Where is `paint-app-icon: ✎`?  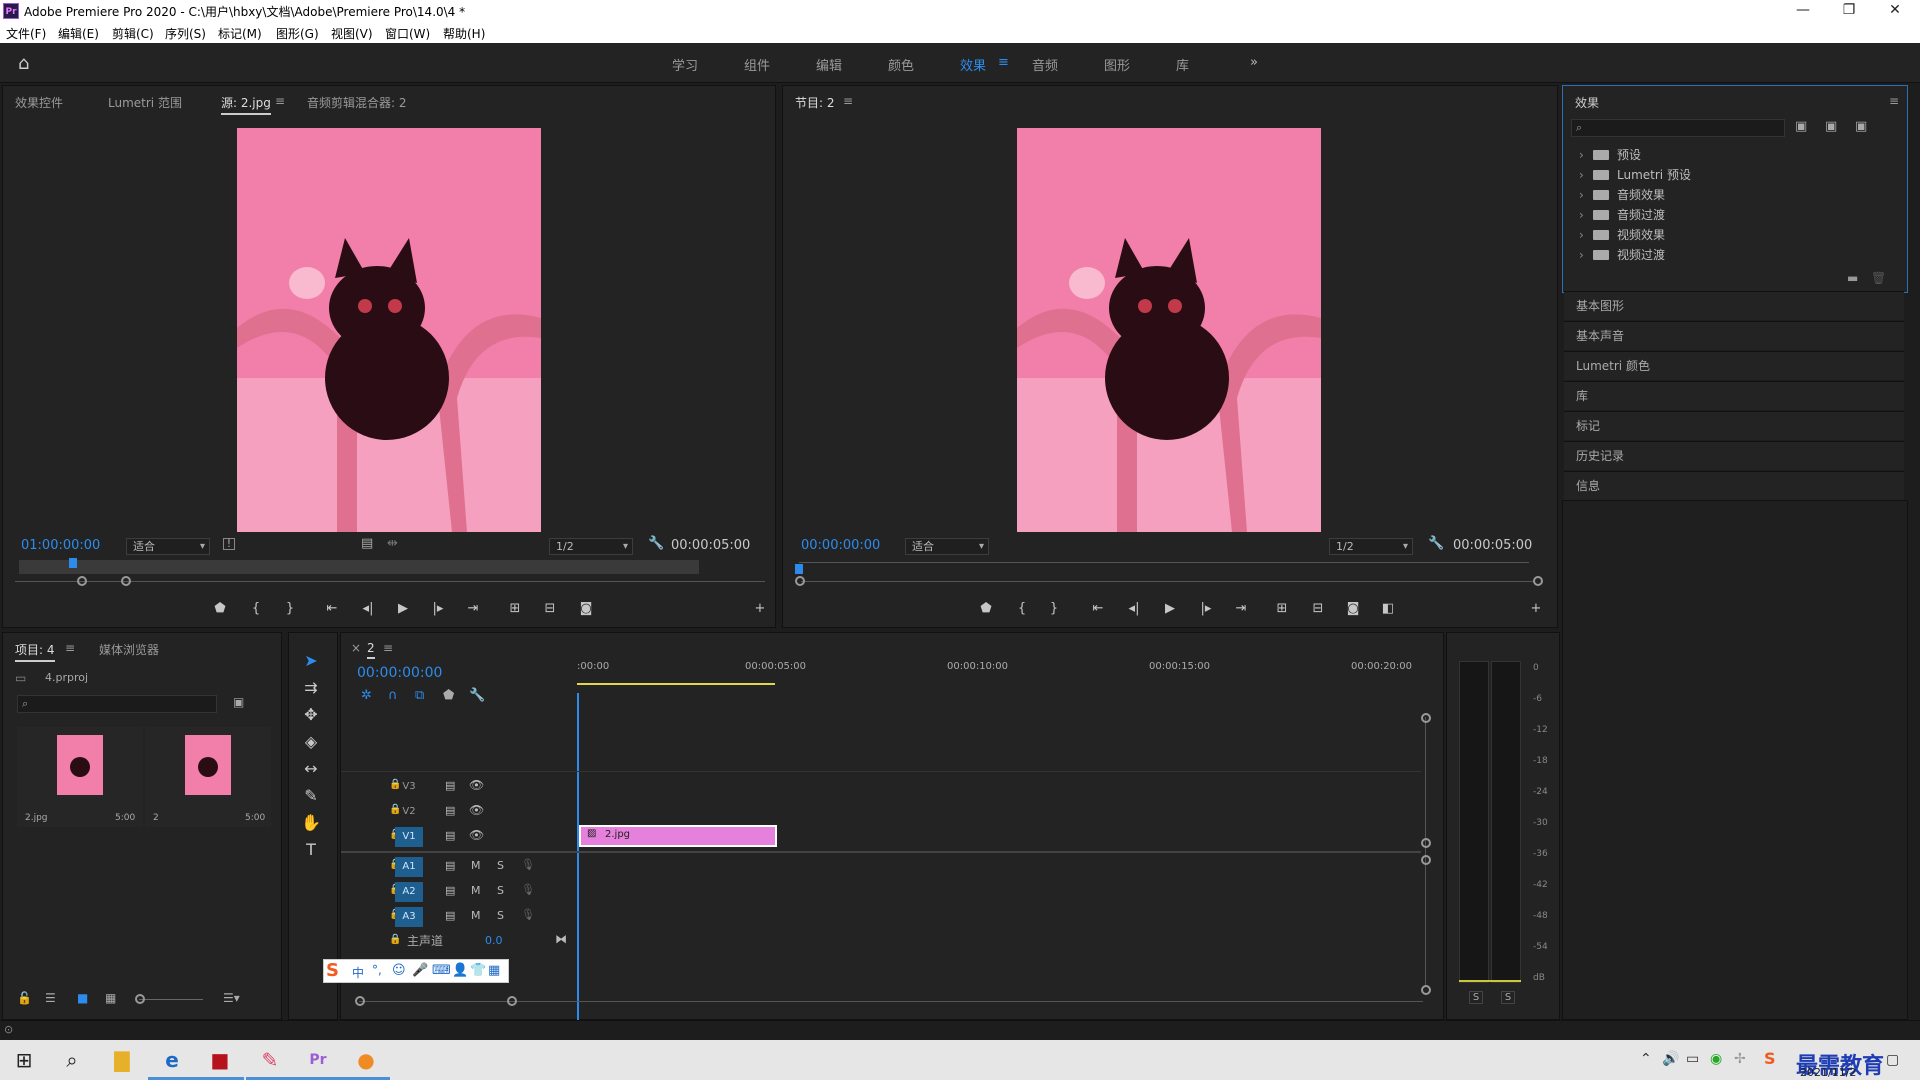 paint-app-icon: ✎ is located at coordinates (270, 1060).